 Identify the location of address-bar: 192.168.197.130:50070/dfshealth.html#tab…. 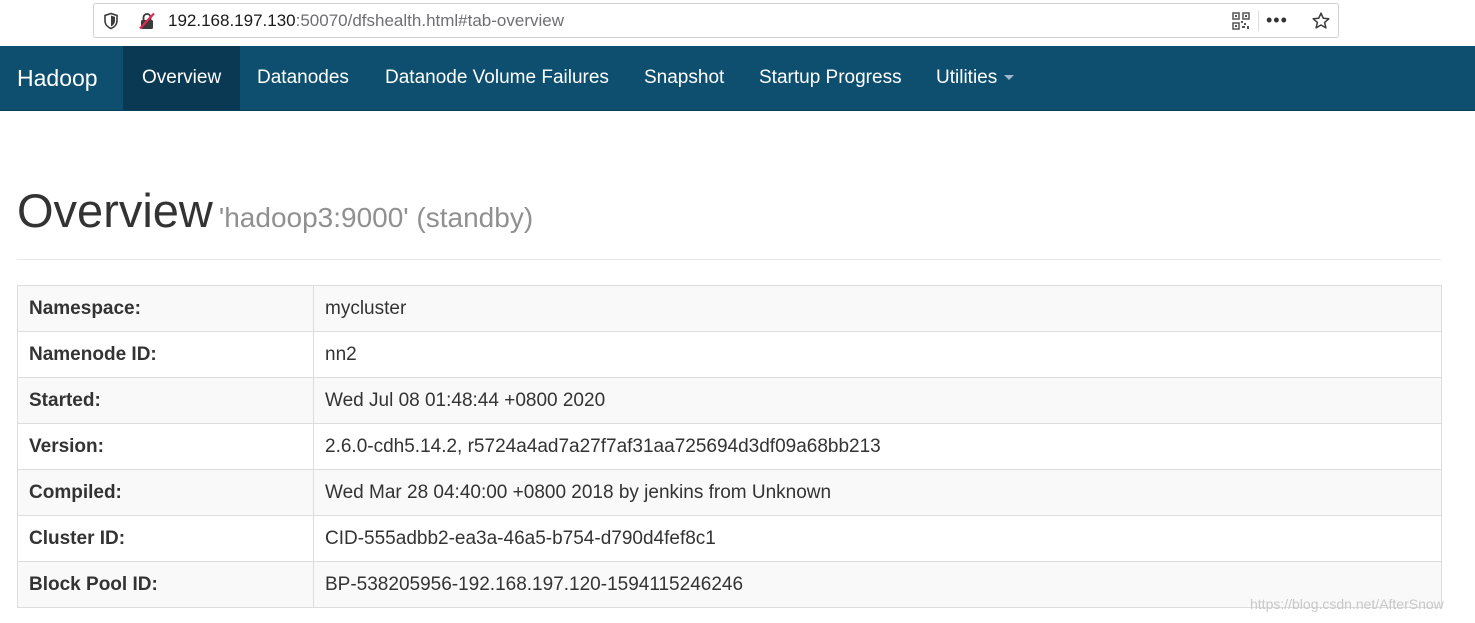
(716, 20).